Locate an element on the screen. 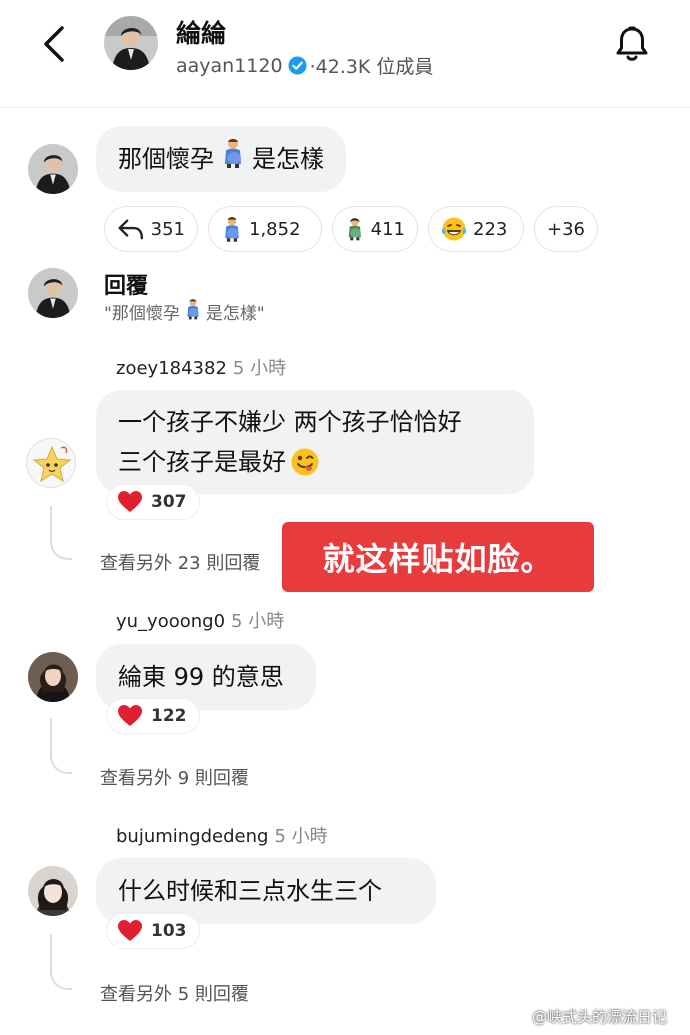 This screenshot has height=1035, width=690. weibo-watermark: @峡式头的漂流日记 is located at coordinates (586, 1016).